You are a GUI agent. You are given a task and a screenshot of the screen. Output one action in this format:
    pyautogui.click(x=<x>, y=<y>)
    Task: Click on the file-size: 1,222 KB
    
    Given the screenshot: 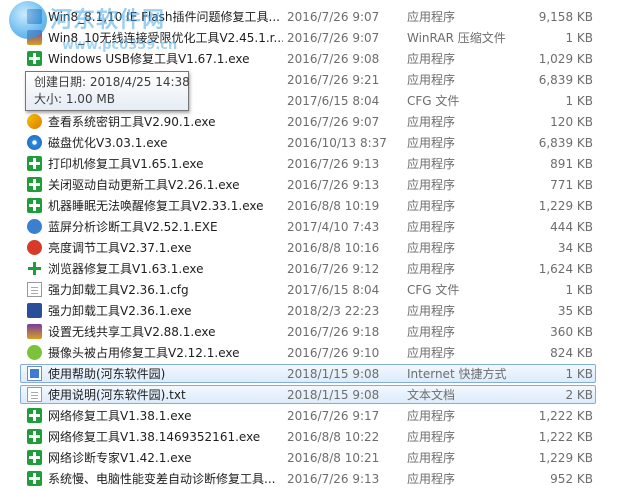 What is the action you would take?
    pyautogui.click(x=565, y=416)
    